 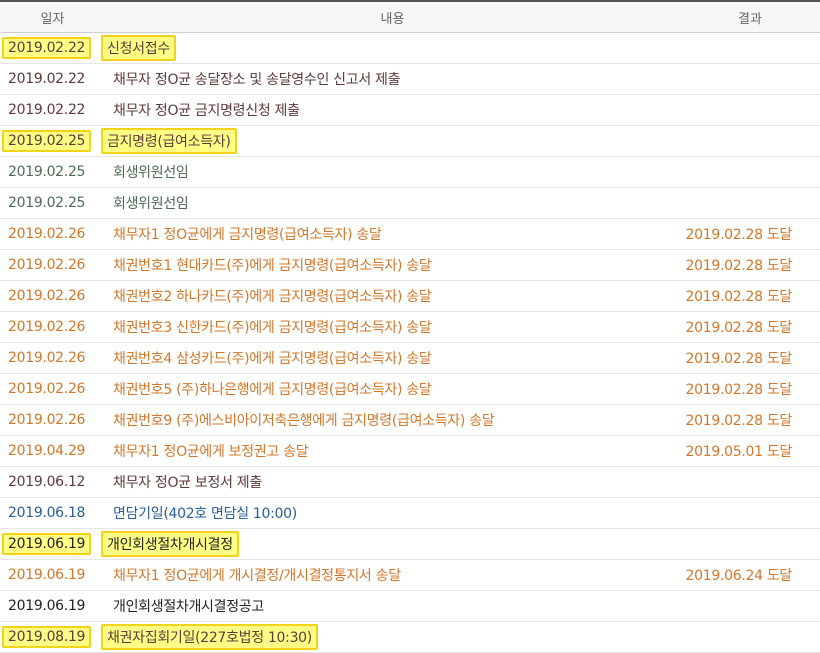 I want to click on table-row: 2019.06.12 채무자 정O균 보정서 제출, so click(x=410, y=482).